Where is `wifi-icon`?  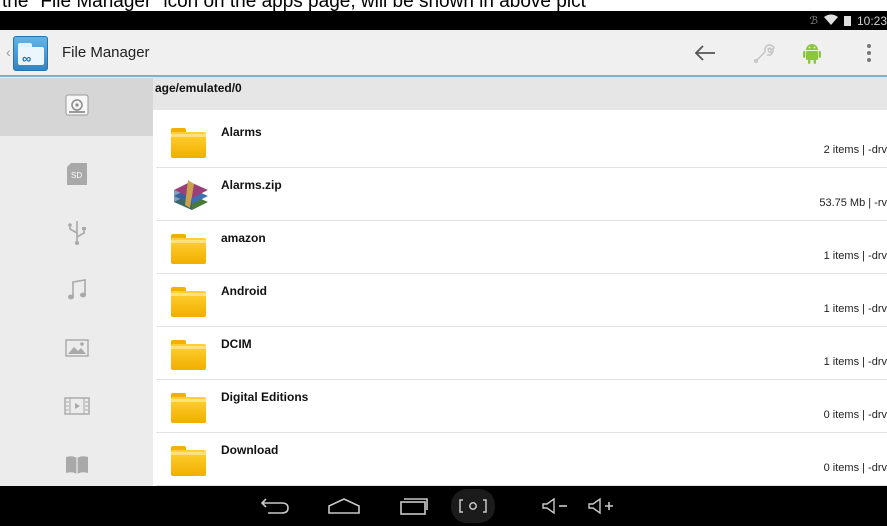 wifi-icon is located at coordinates (830, 21).